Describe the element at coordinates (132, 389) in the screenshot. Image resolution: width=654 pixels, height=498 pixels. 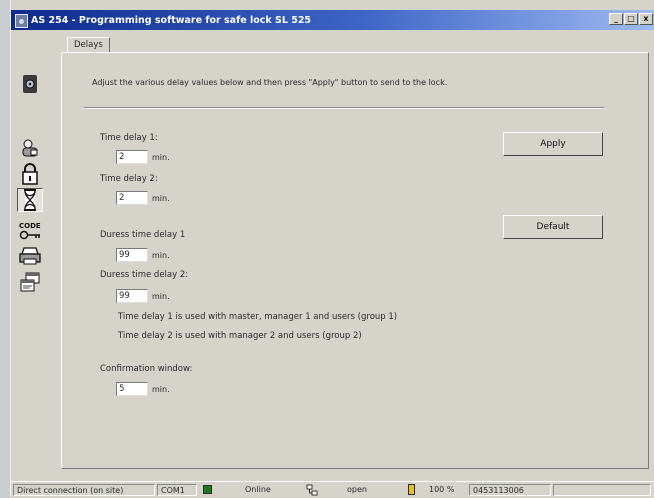
I see `confirmation-window-input: 5` at that location.